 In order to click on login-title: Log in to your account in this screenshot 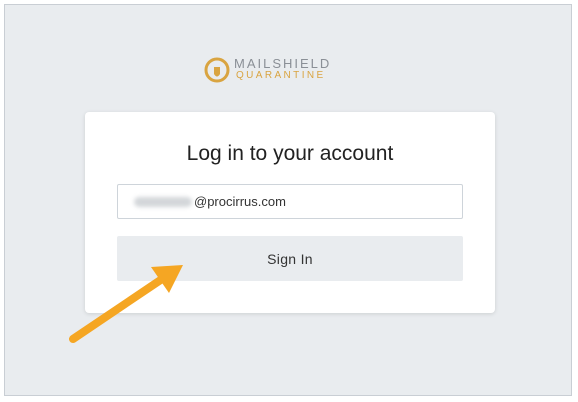, I will do `click(290, 153)`.